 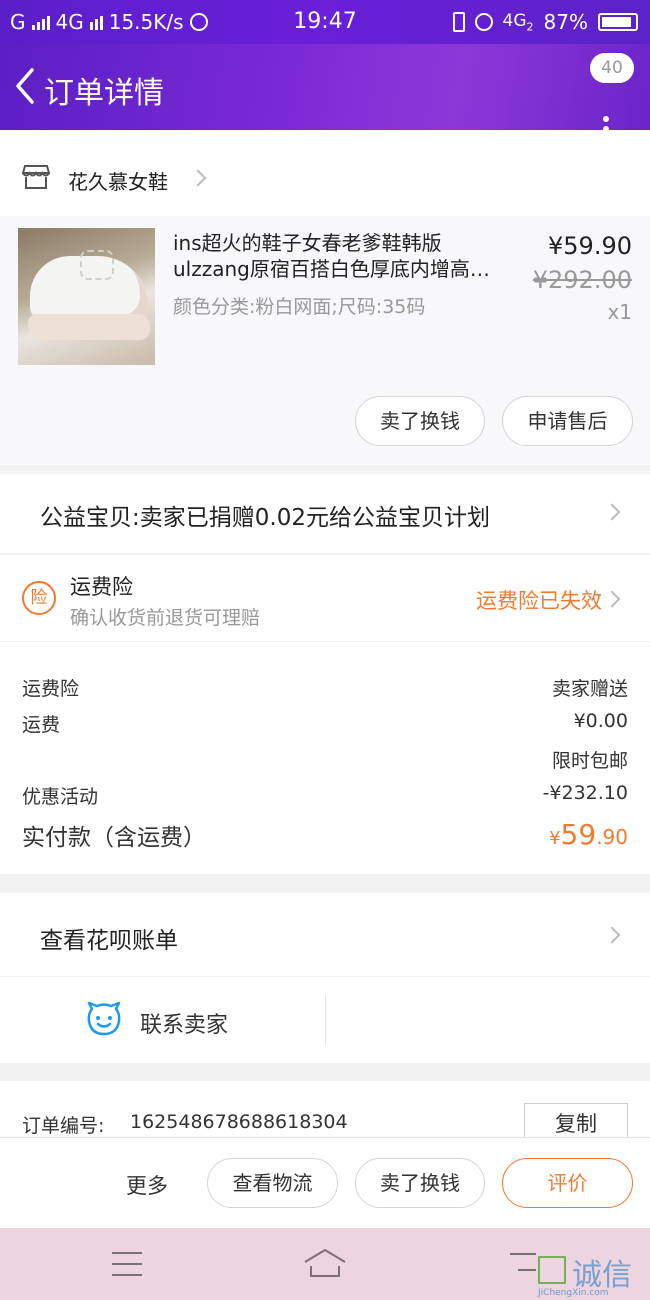 I want to click on after-sale-button: 申请售后, so click(x=567, y=421).